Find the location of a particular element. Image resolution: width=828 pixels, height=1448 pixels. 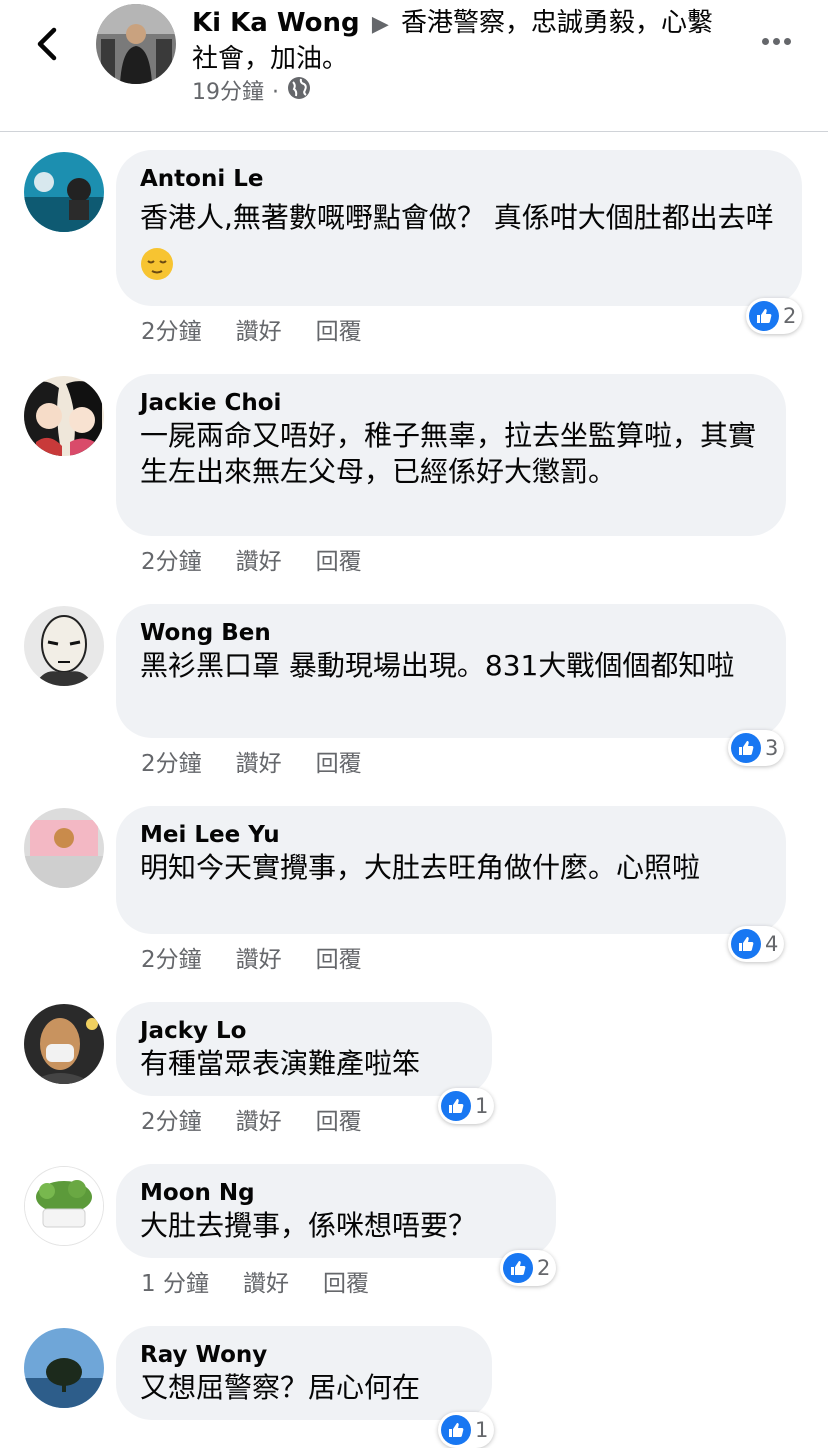

comment-time: 1 分鐘 is located at coordinates (175, 1281).